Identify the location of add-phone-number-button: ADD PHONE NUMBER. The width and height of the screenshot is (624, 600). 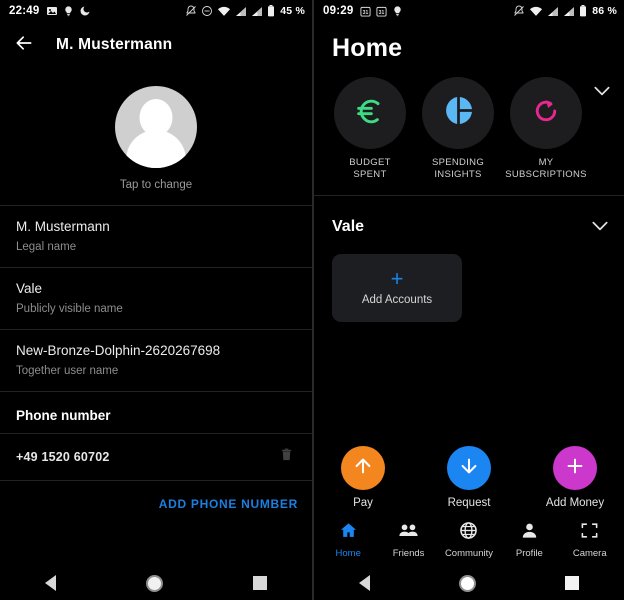
(228, 504).